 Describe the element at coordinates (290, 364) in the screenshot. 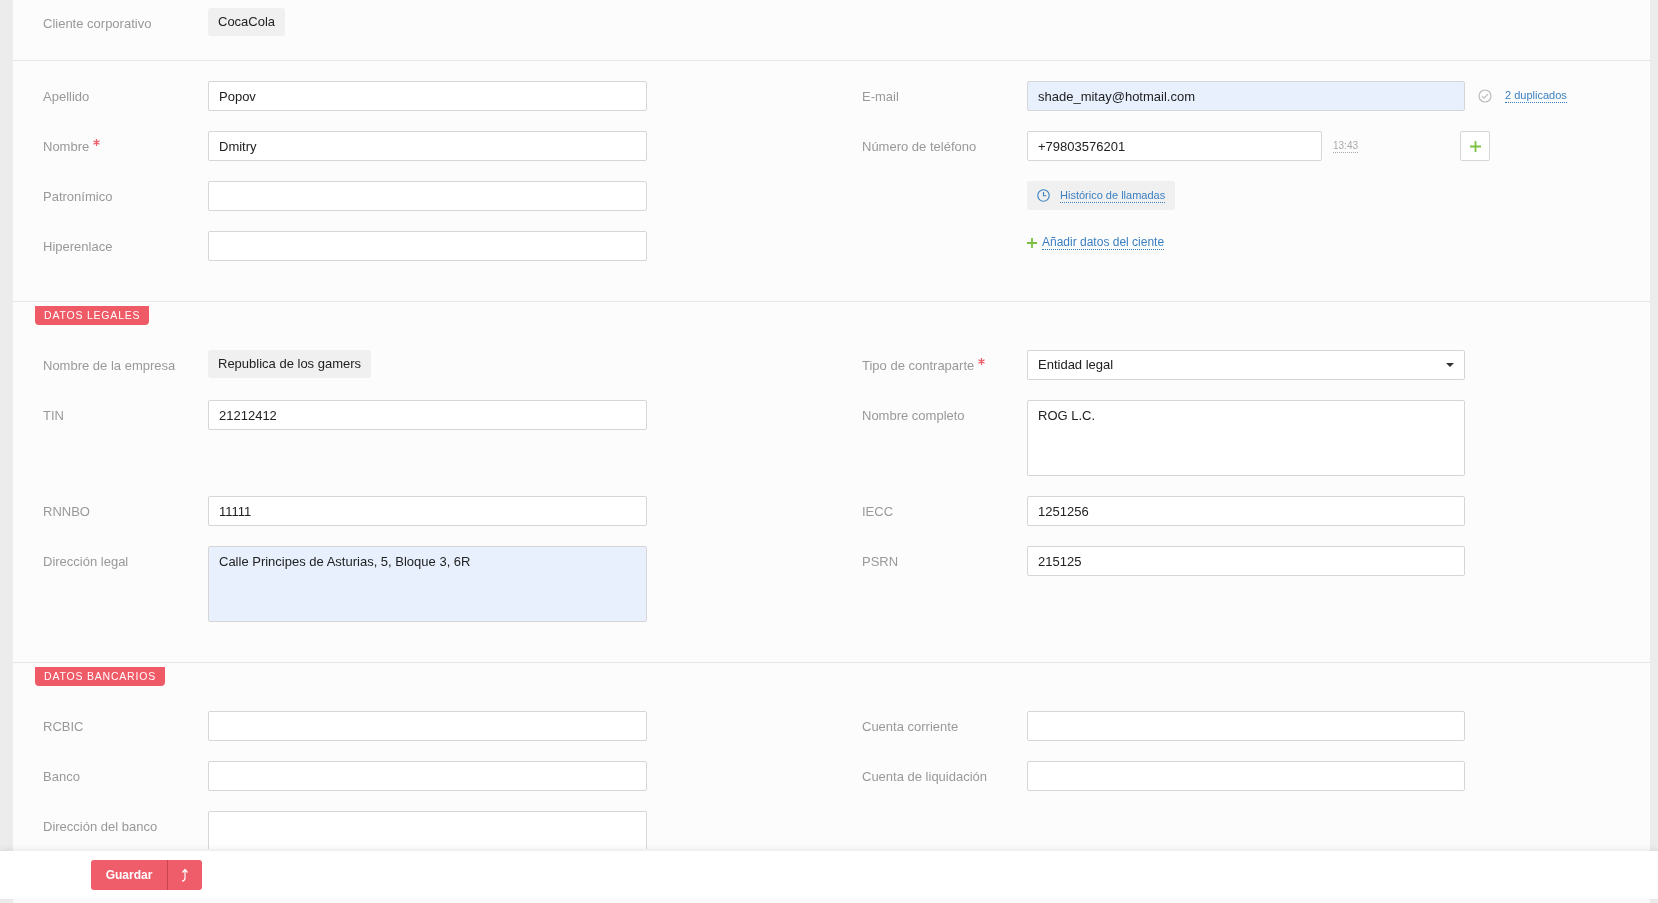

I see `value-chip: Republica de los gamers` at that location.